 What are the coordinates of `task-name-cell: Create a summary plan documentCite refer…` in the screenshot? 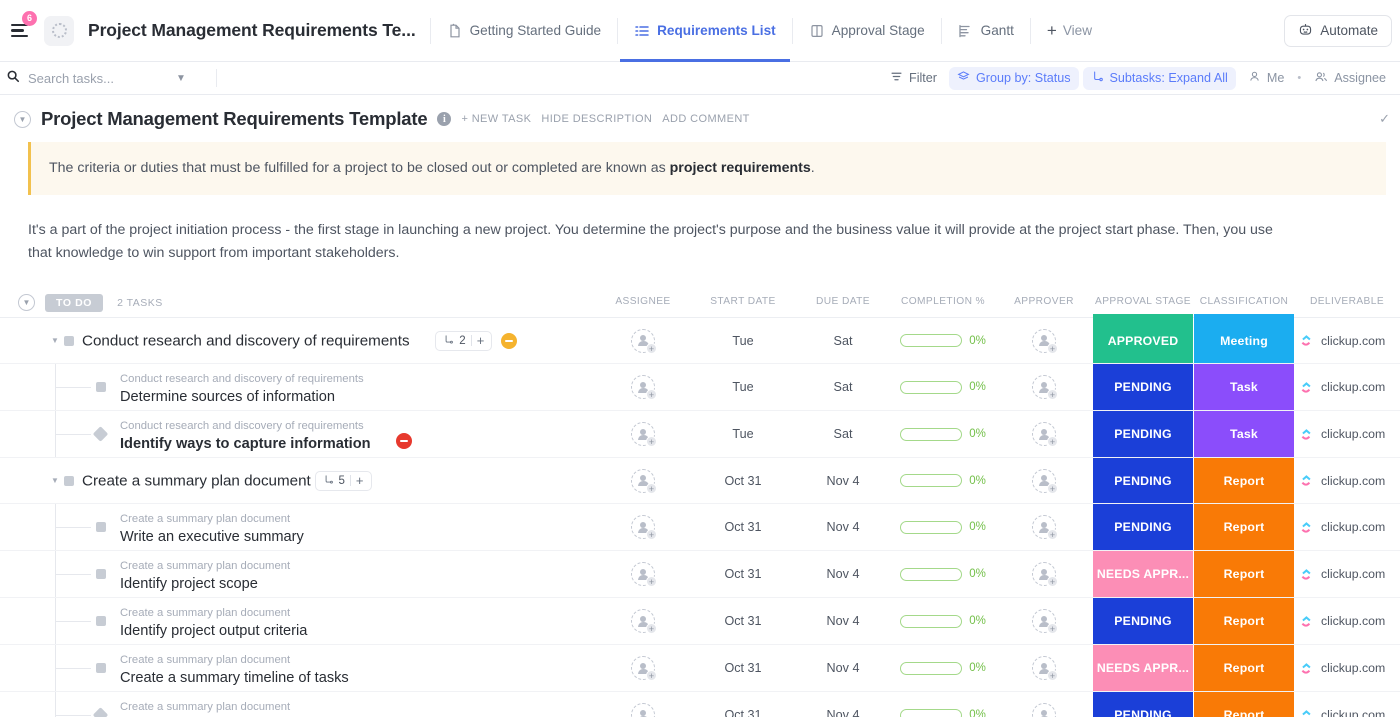 It's located at (305, 704).